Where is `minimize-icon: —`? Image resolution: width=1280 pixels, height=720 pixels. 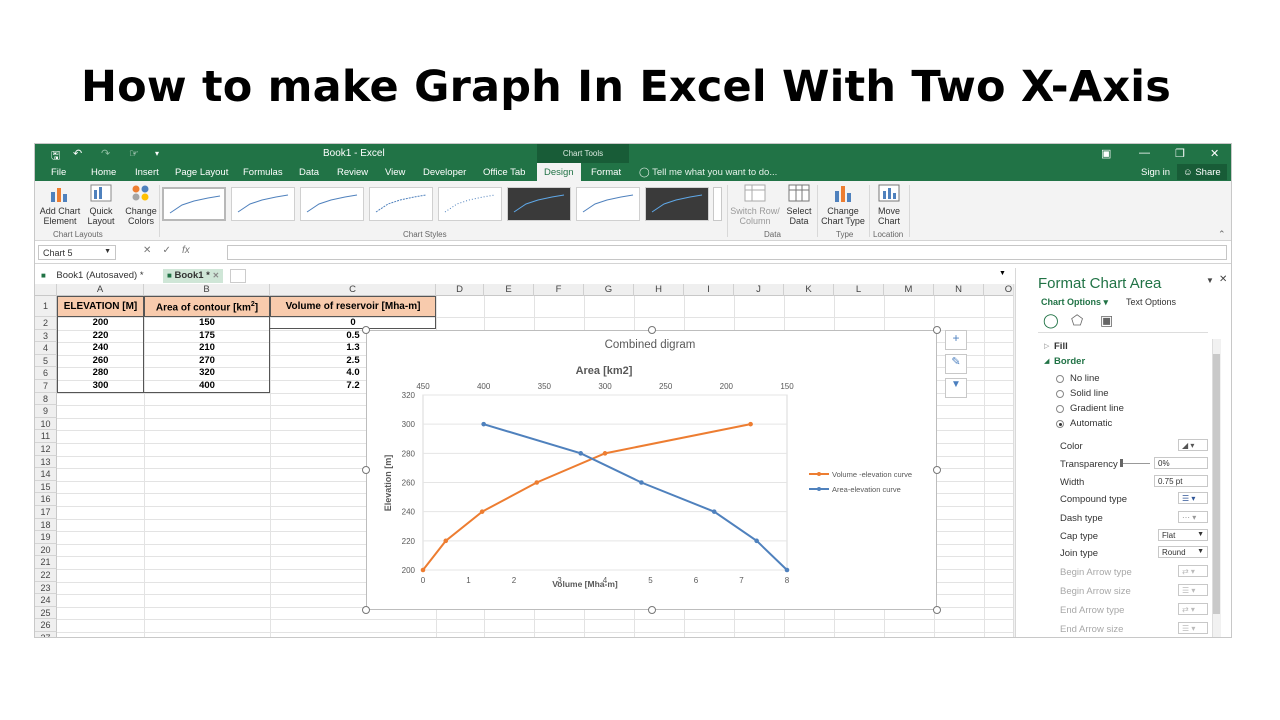 minimize-icon: — is located at coordinates (1144, 153).